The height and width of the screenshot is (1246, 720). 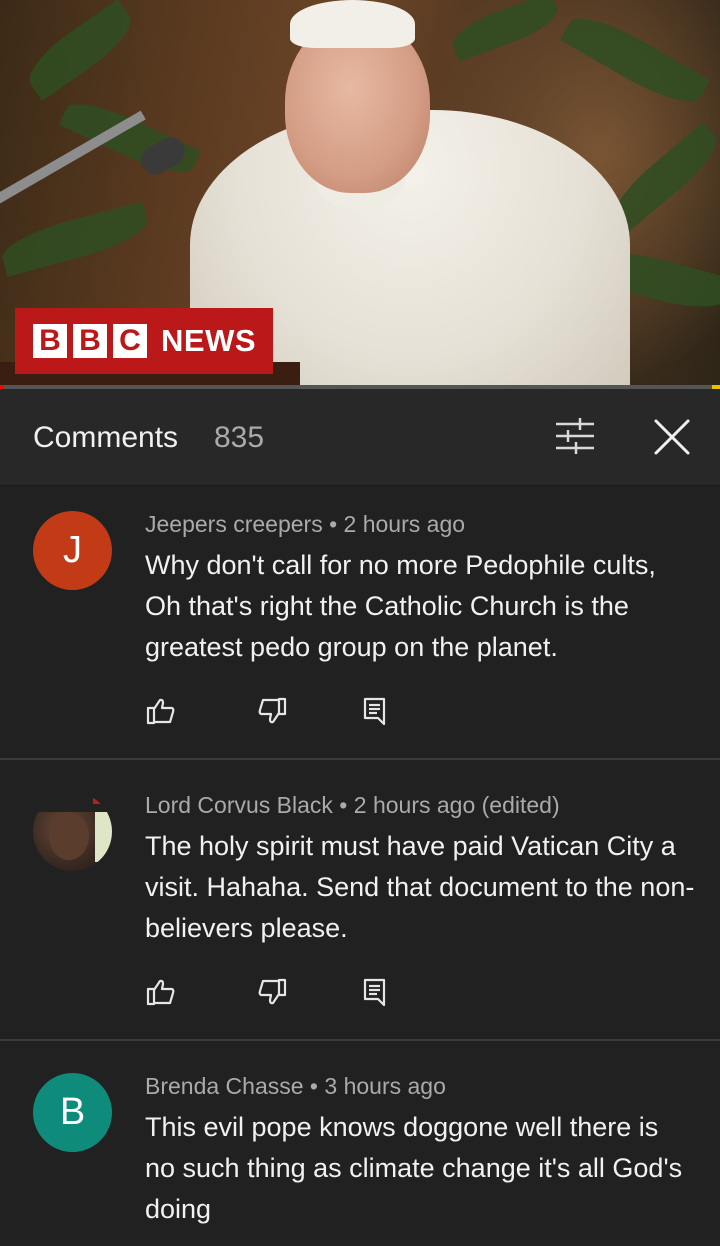 I want to click on comment-time: 2 hours ago, so click(x=404, y=524).